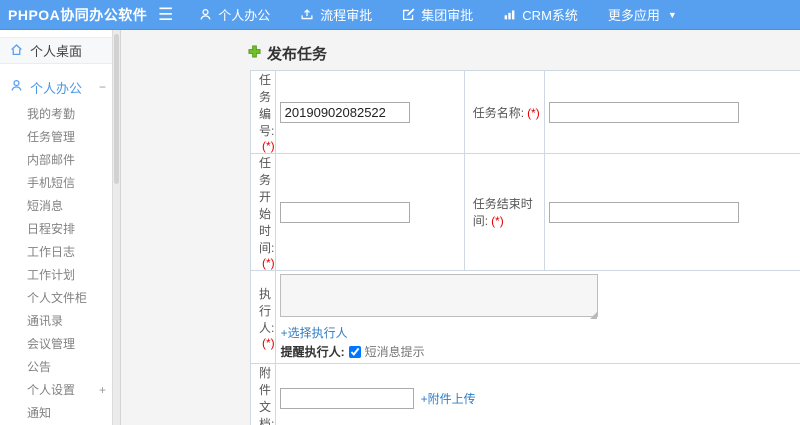 The image size is (800, 425). I want to click on sidebar-item-task-management: 任务管理, so click(56, 137).